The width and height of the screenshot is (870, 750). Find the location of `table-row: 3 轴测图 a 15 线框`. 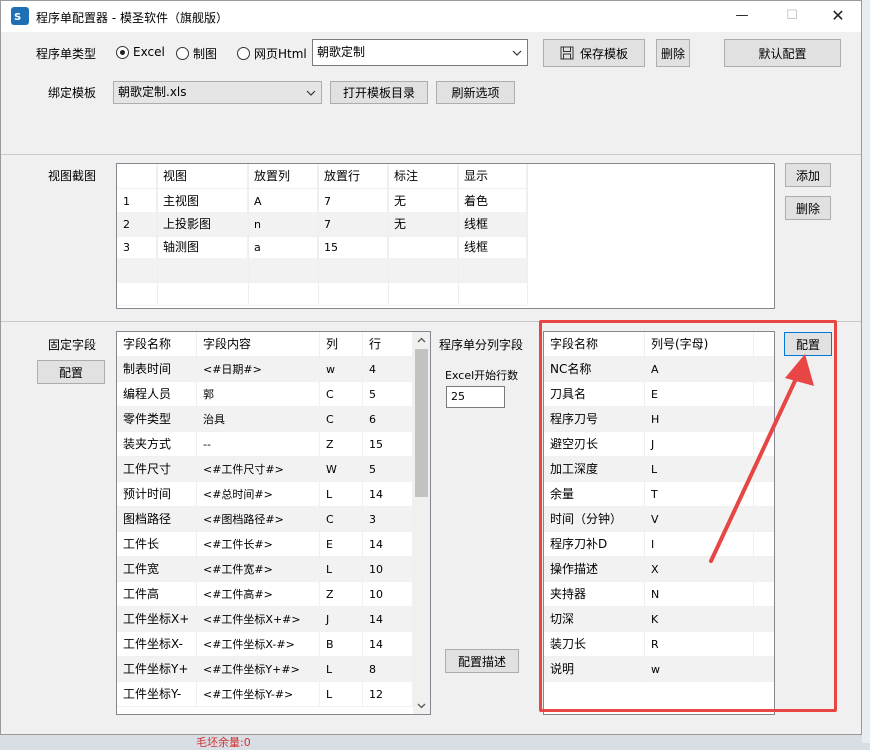

table-row: 3 轴测图 a 15 线框 is located at coordinates (322, 247).